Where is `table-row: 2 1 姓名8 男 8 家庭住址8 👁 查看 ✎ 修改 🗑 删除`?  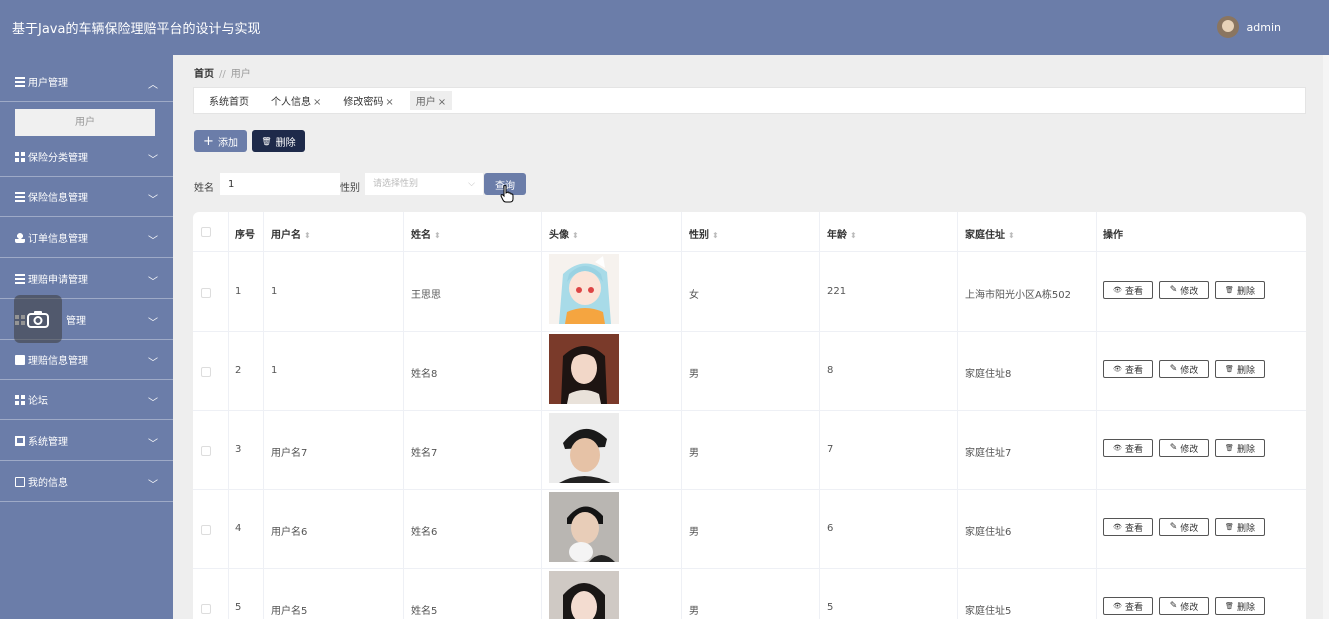 table-row: 2 1 姓名8 男 8 家庭住址8 👁 查看 ✎ 修改 🗑 删除 is located at coordinates (749, 371).